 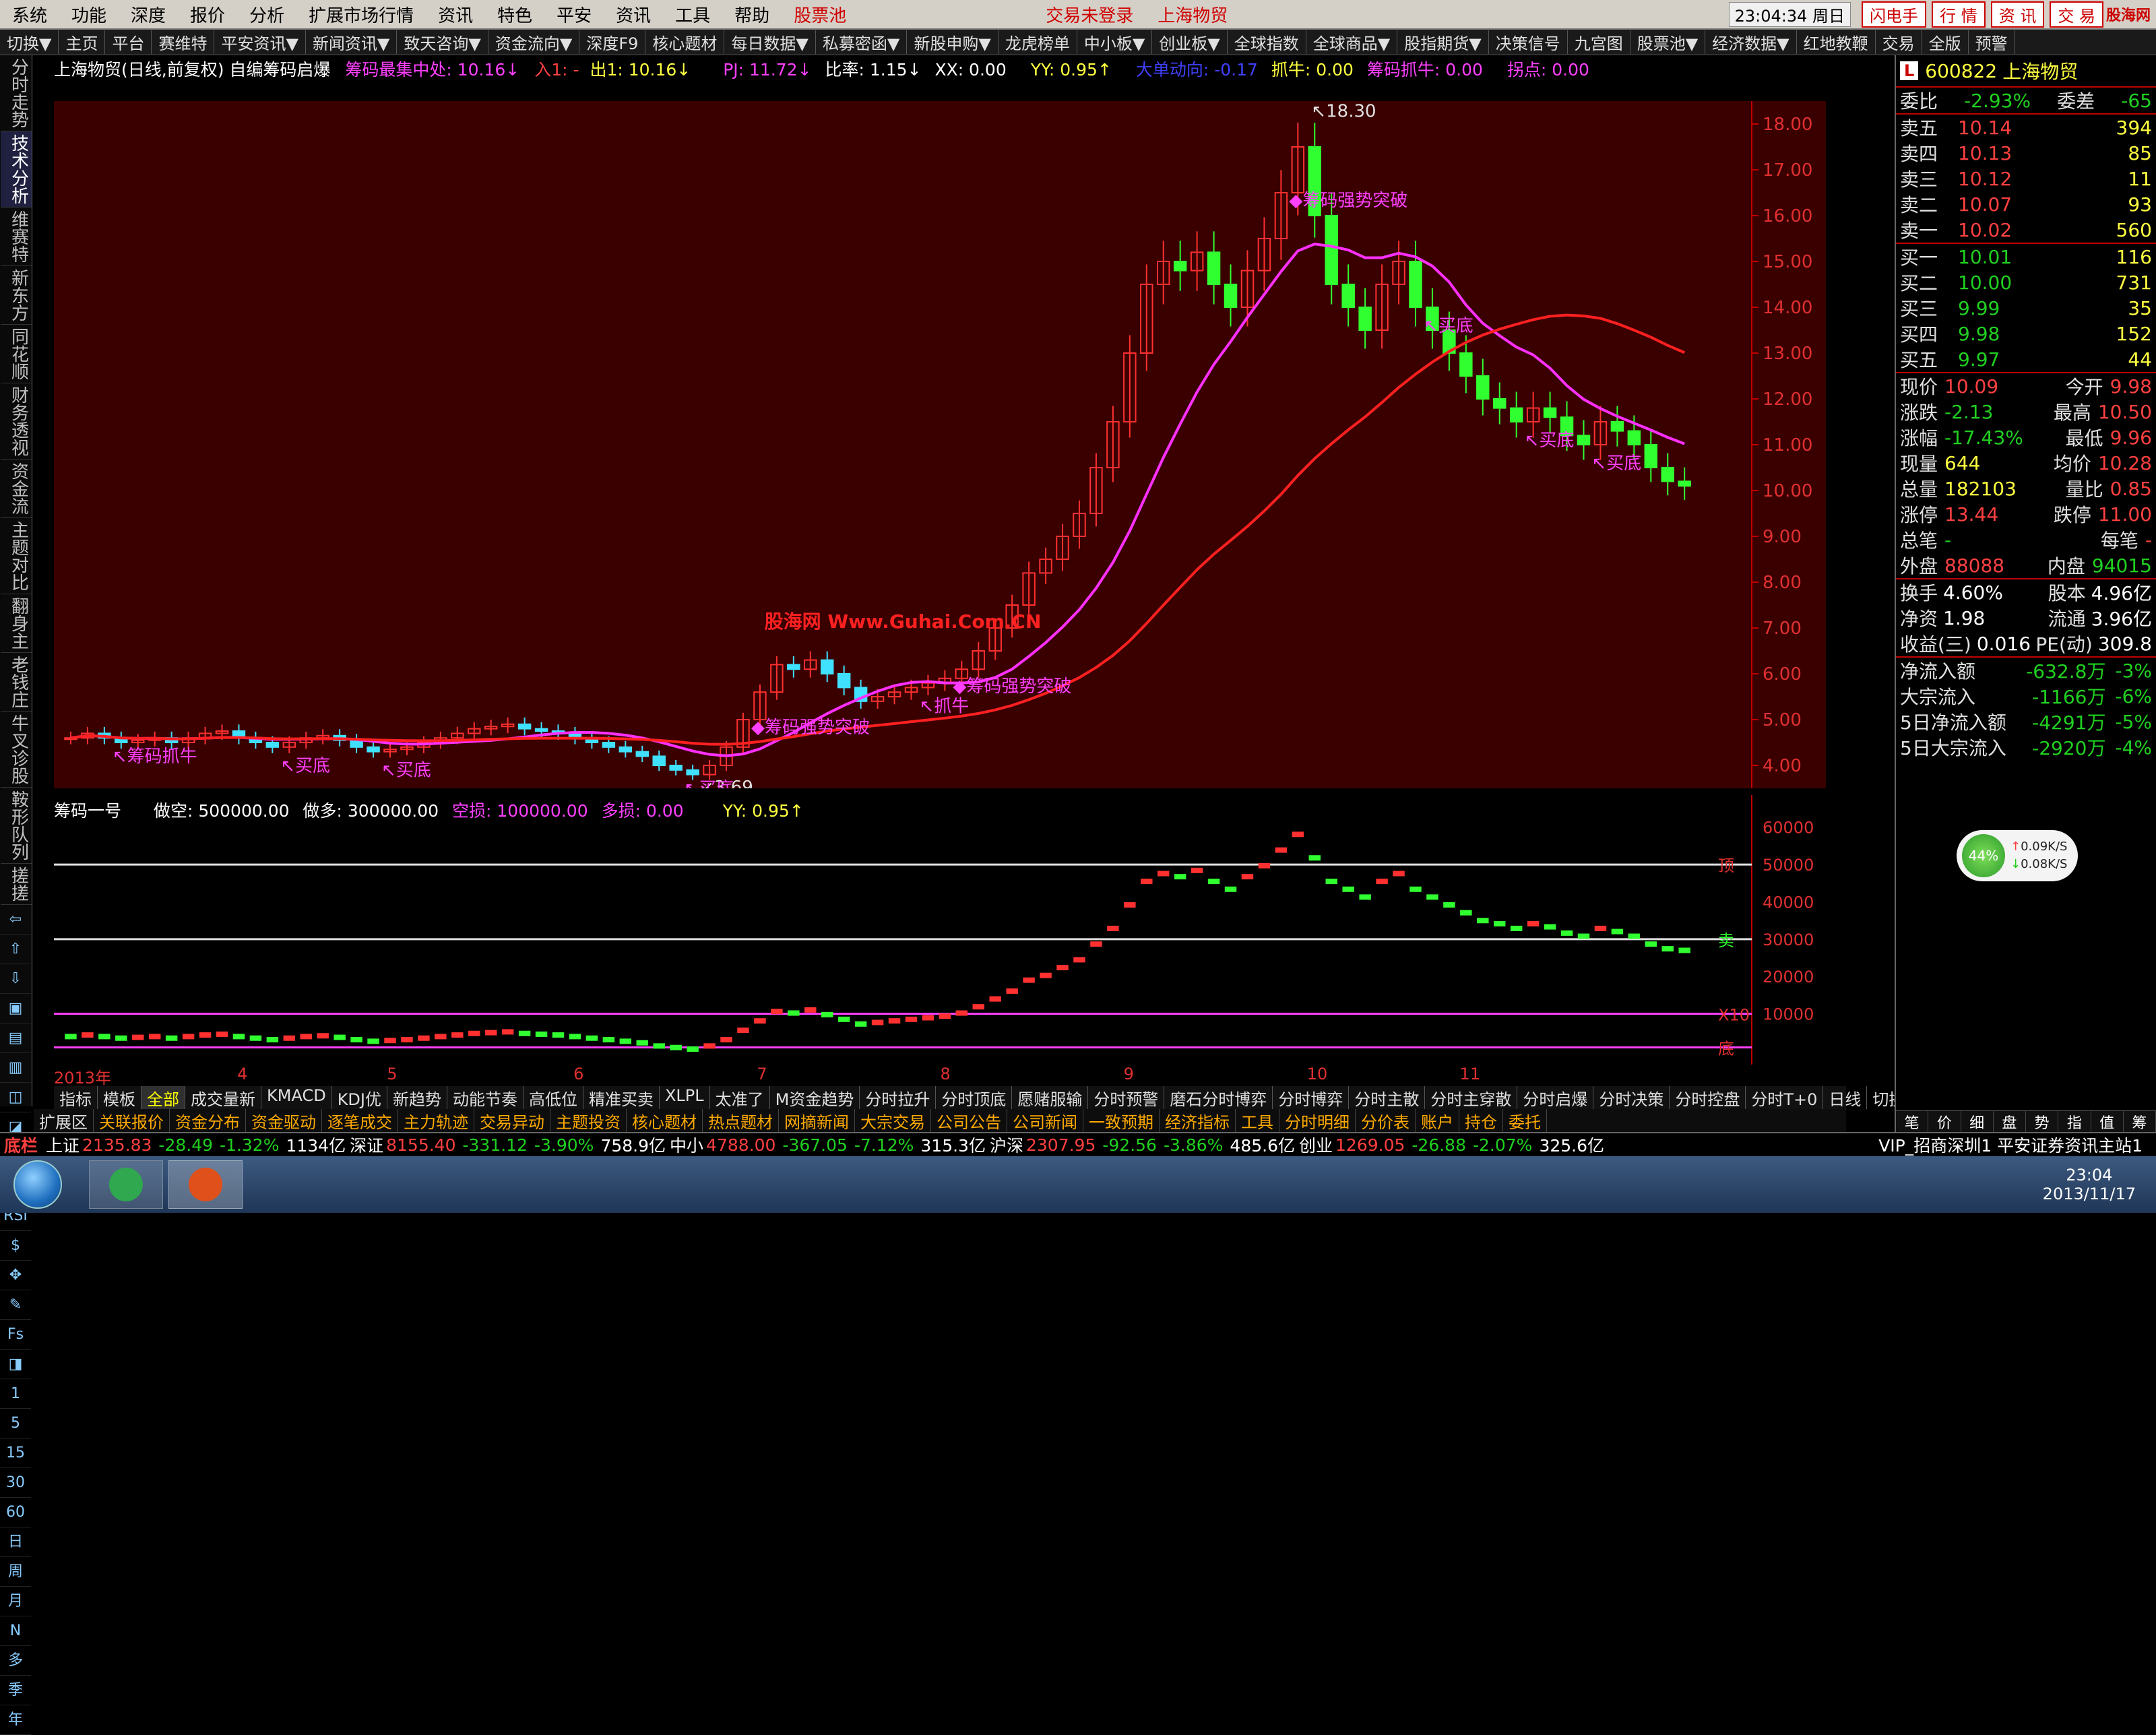 I want to click on extension-tab: 分价表, so click(x=1386, y=1120).